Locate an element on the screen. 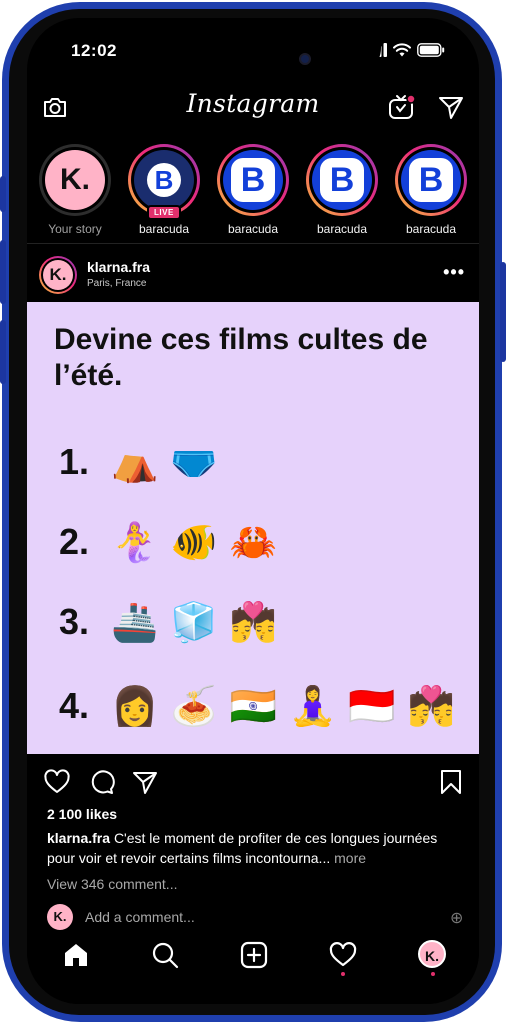  comment-icon is located at coordinates (101, 782).